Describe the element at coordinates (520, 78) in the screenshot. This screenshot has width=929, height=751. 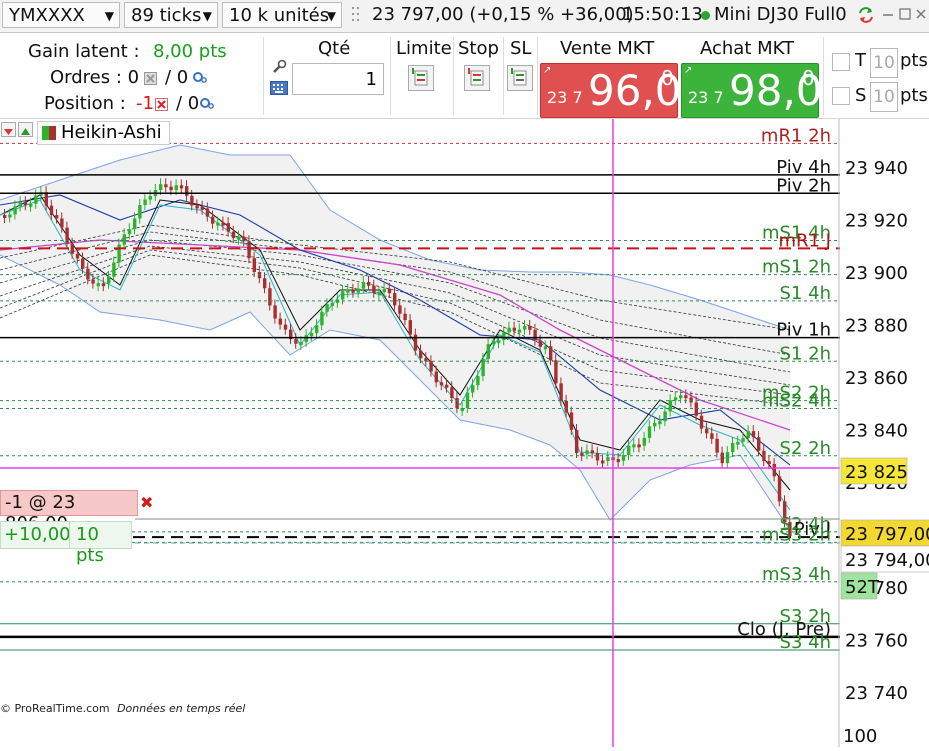
I see `stop-loss-icon` at that location.